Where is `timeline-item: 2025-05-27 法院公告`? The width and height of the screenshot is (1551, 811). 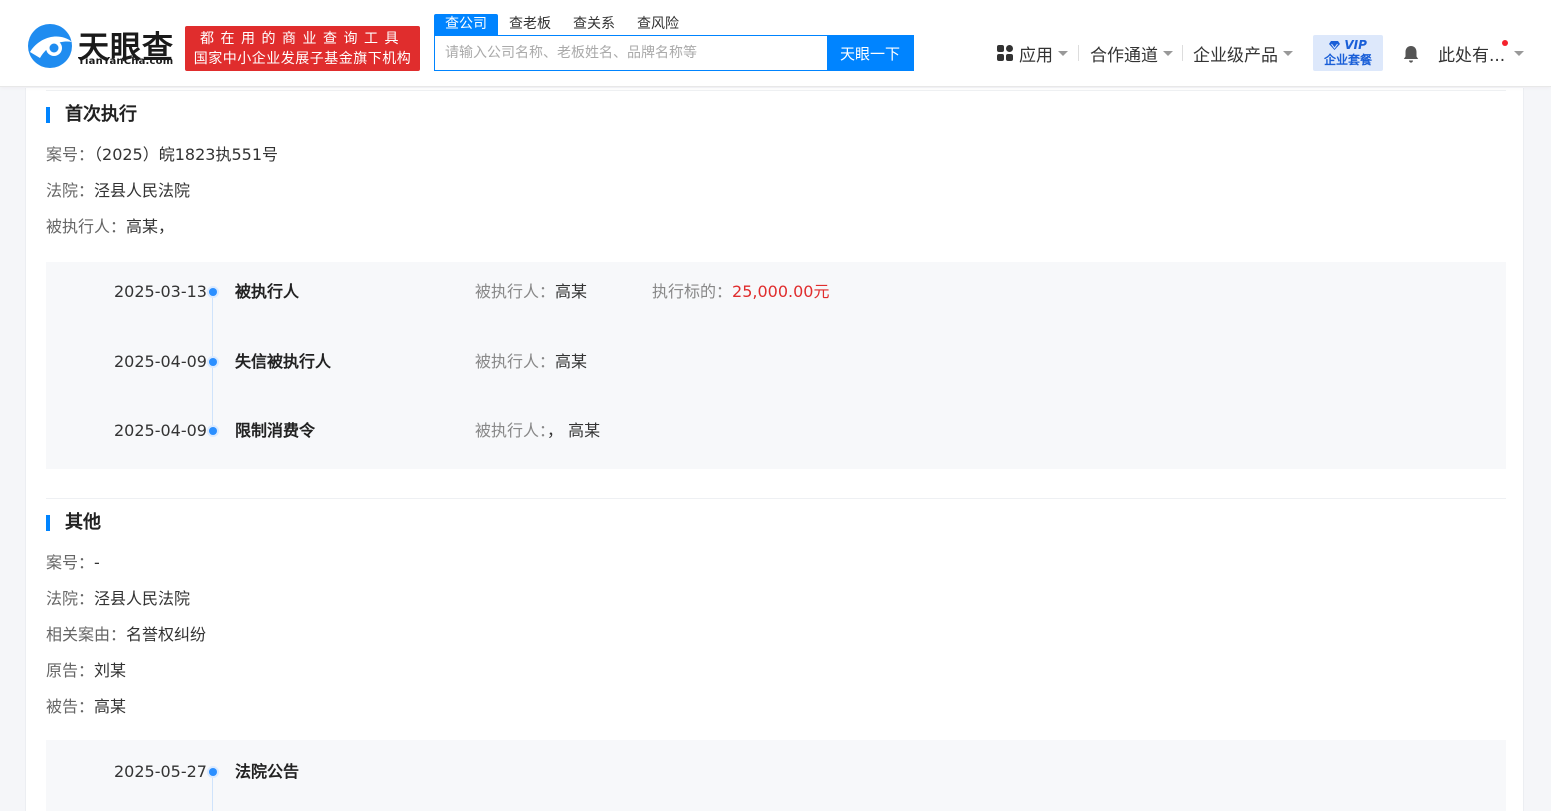
timeline-item: 2025-05-27 法院公告 is located at coordinates (776, 772).